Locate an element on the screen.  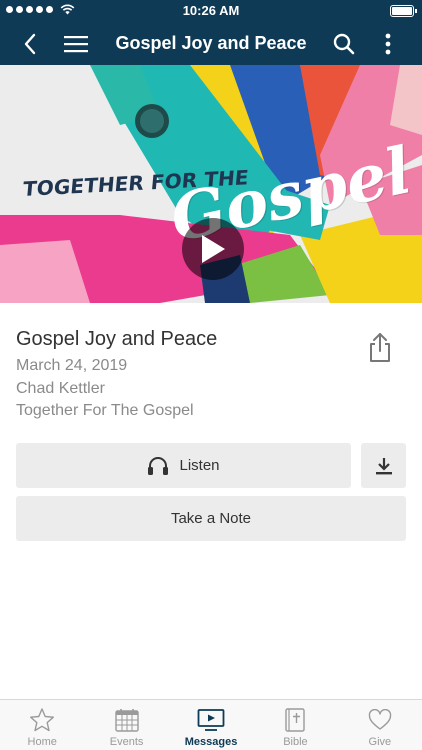
vertical-dots-icon is located at coordinates (388, 43).